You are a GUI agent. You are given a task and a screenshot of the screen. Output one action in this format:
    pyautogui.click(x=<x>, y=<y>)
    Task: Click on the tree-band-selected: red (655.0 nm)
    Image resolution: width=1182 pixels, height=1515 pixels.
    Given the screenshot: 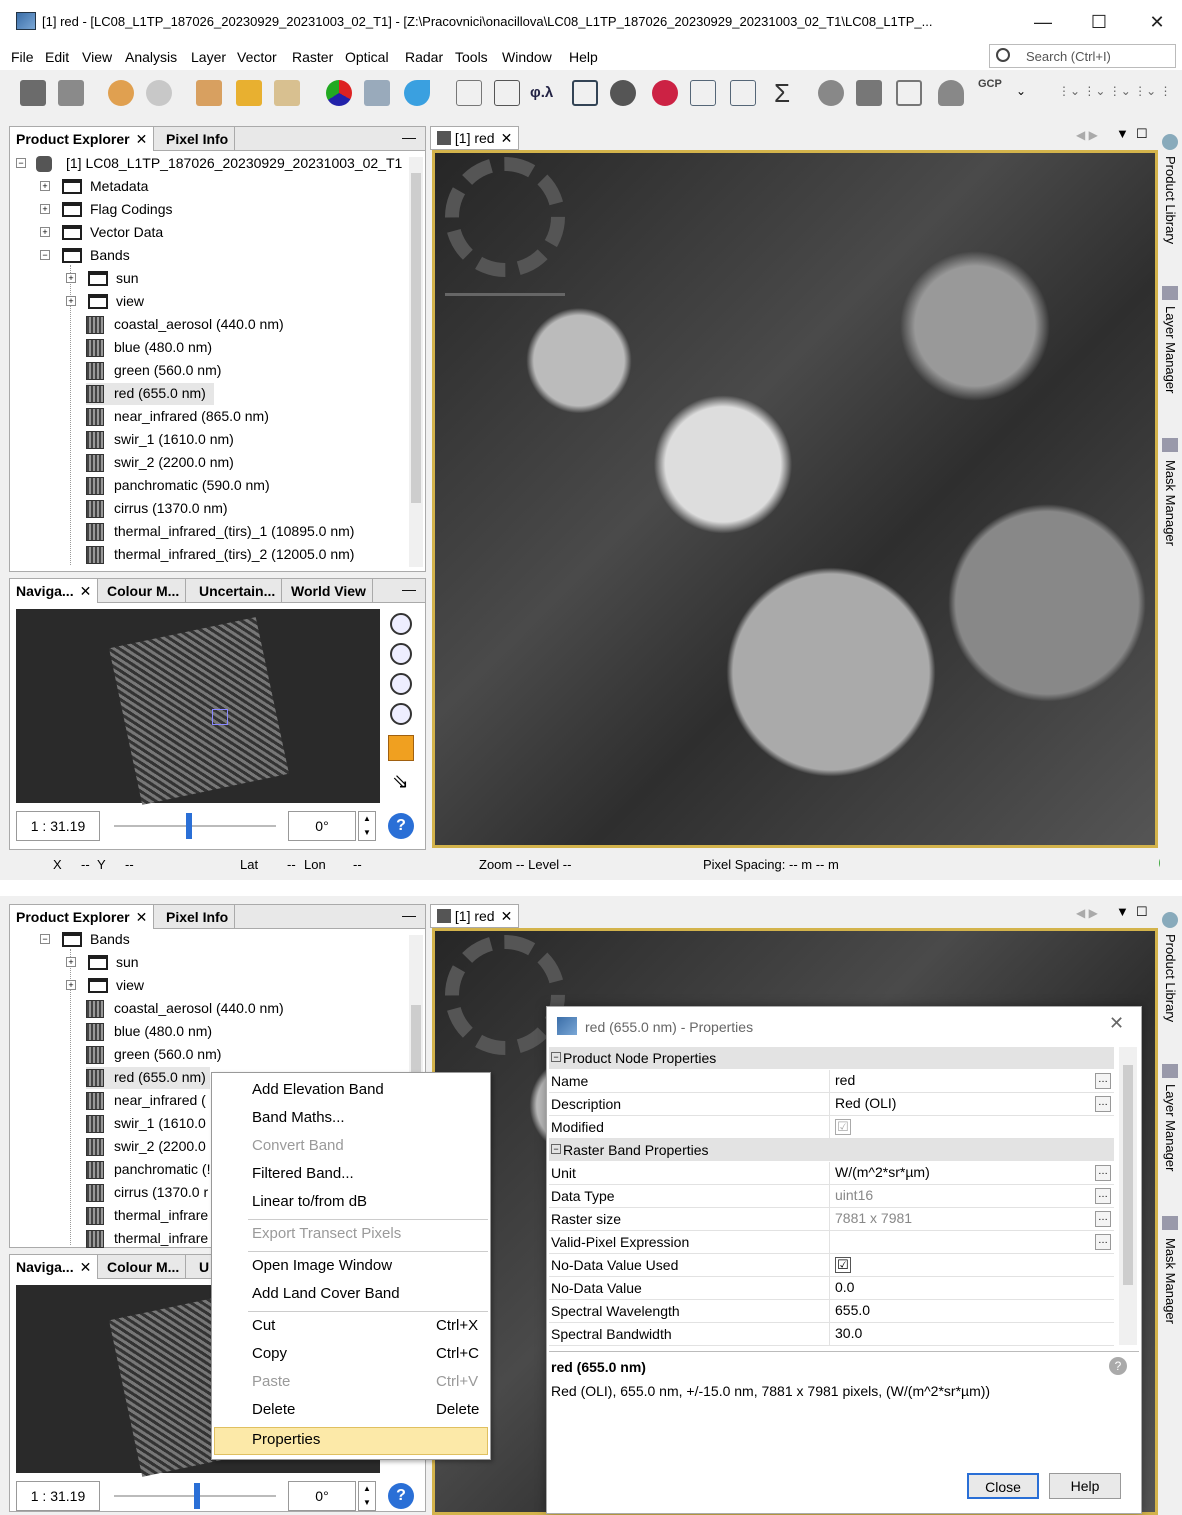 What is the action you would take?
    pyautogui.click(x=150, y=394)
    